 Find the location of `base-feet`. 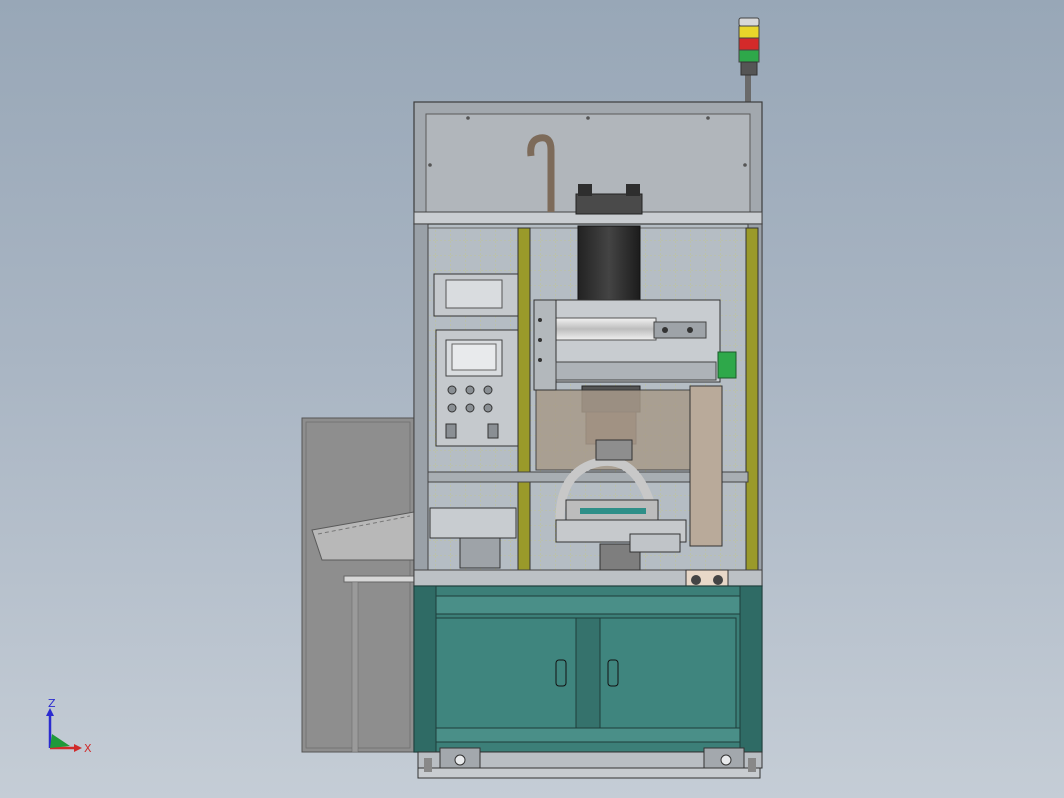

base-feet is located at coordinates (590, 763).